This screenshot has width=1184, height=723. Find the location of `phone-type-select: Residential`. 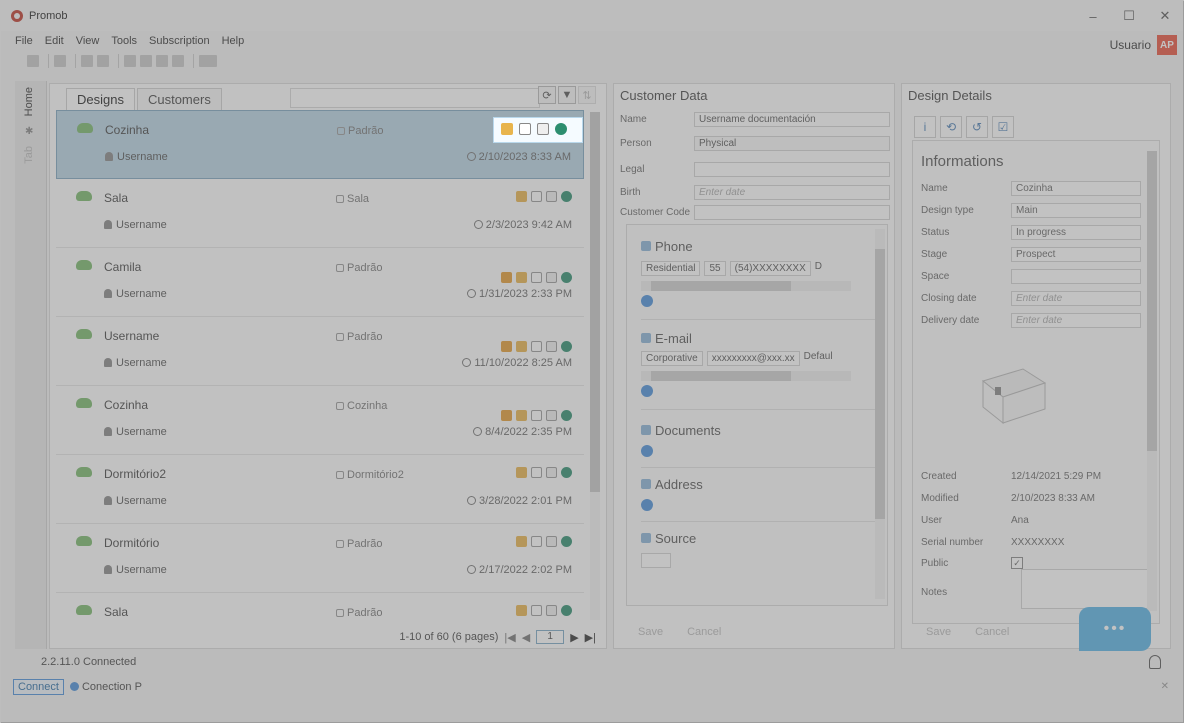

phone-type-select: Residential is located at coordinates (671, 268).